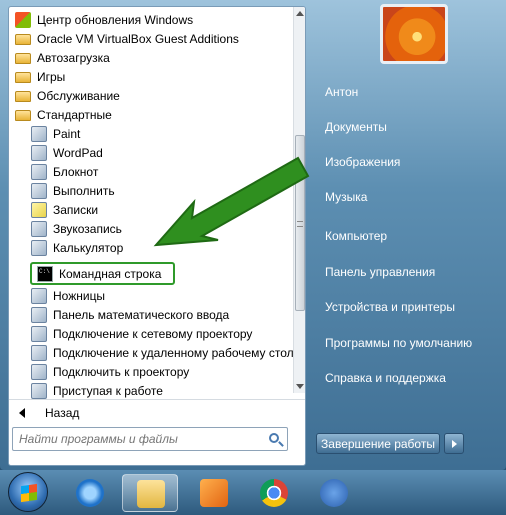 The image size is (506, 515). What do you see at coordinates (39, 209) in the screenshot?
I see `sticky-notes-icon` at bounding box center [39, 209].